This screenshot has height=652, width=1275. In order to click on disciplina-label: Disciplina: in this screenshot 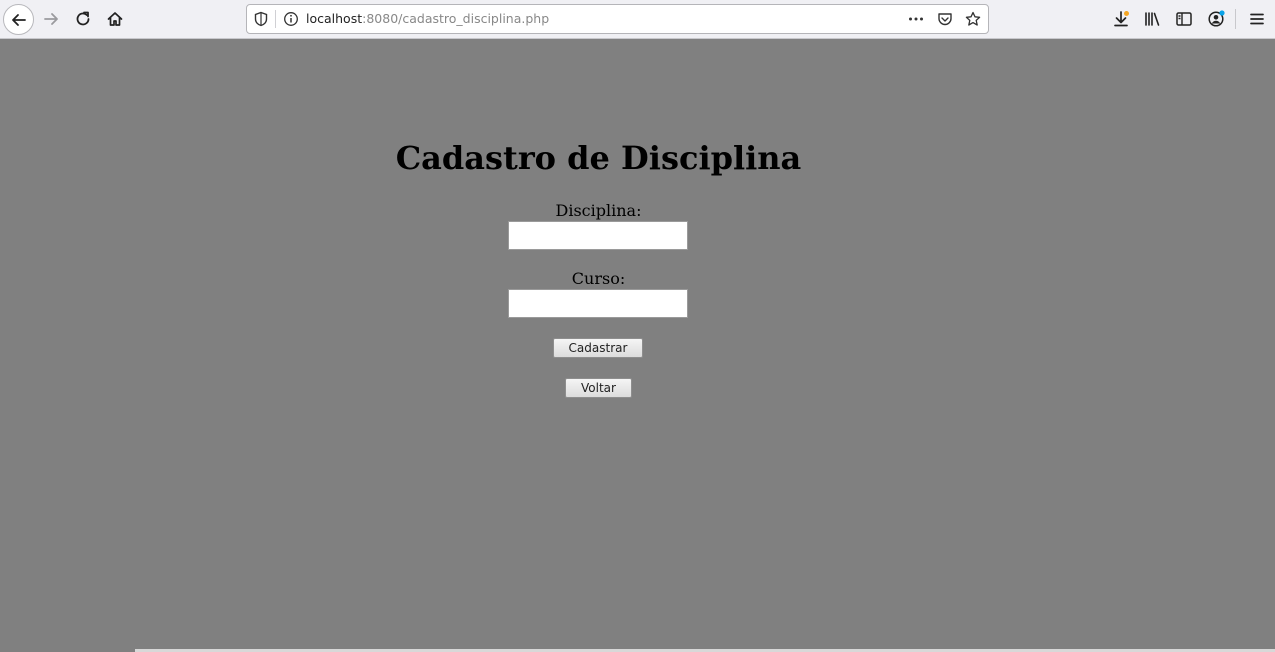, I will do `click(598, 210)`.